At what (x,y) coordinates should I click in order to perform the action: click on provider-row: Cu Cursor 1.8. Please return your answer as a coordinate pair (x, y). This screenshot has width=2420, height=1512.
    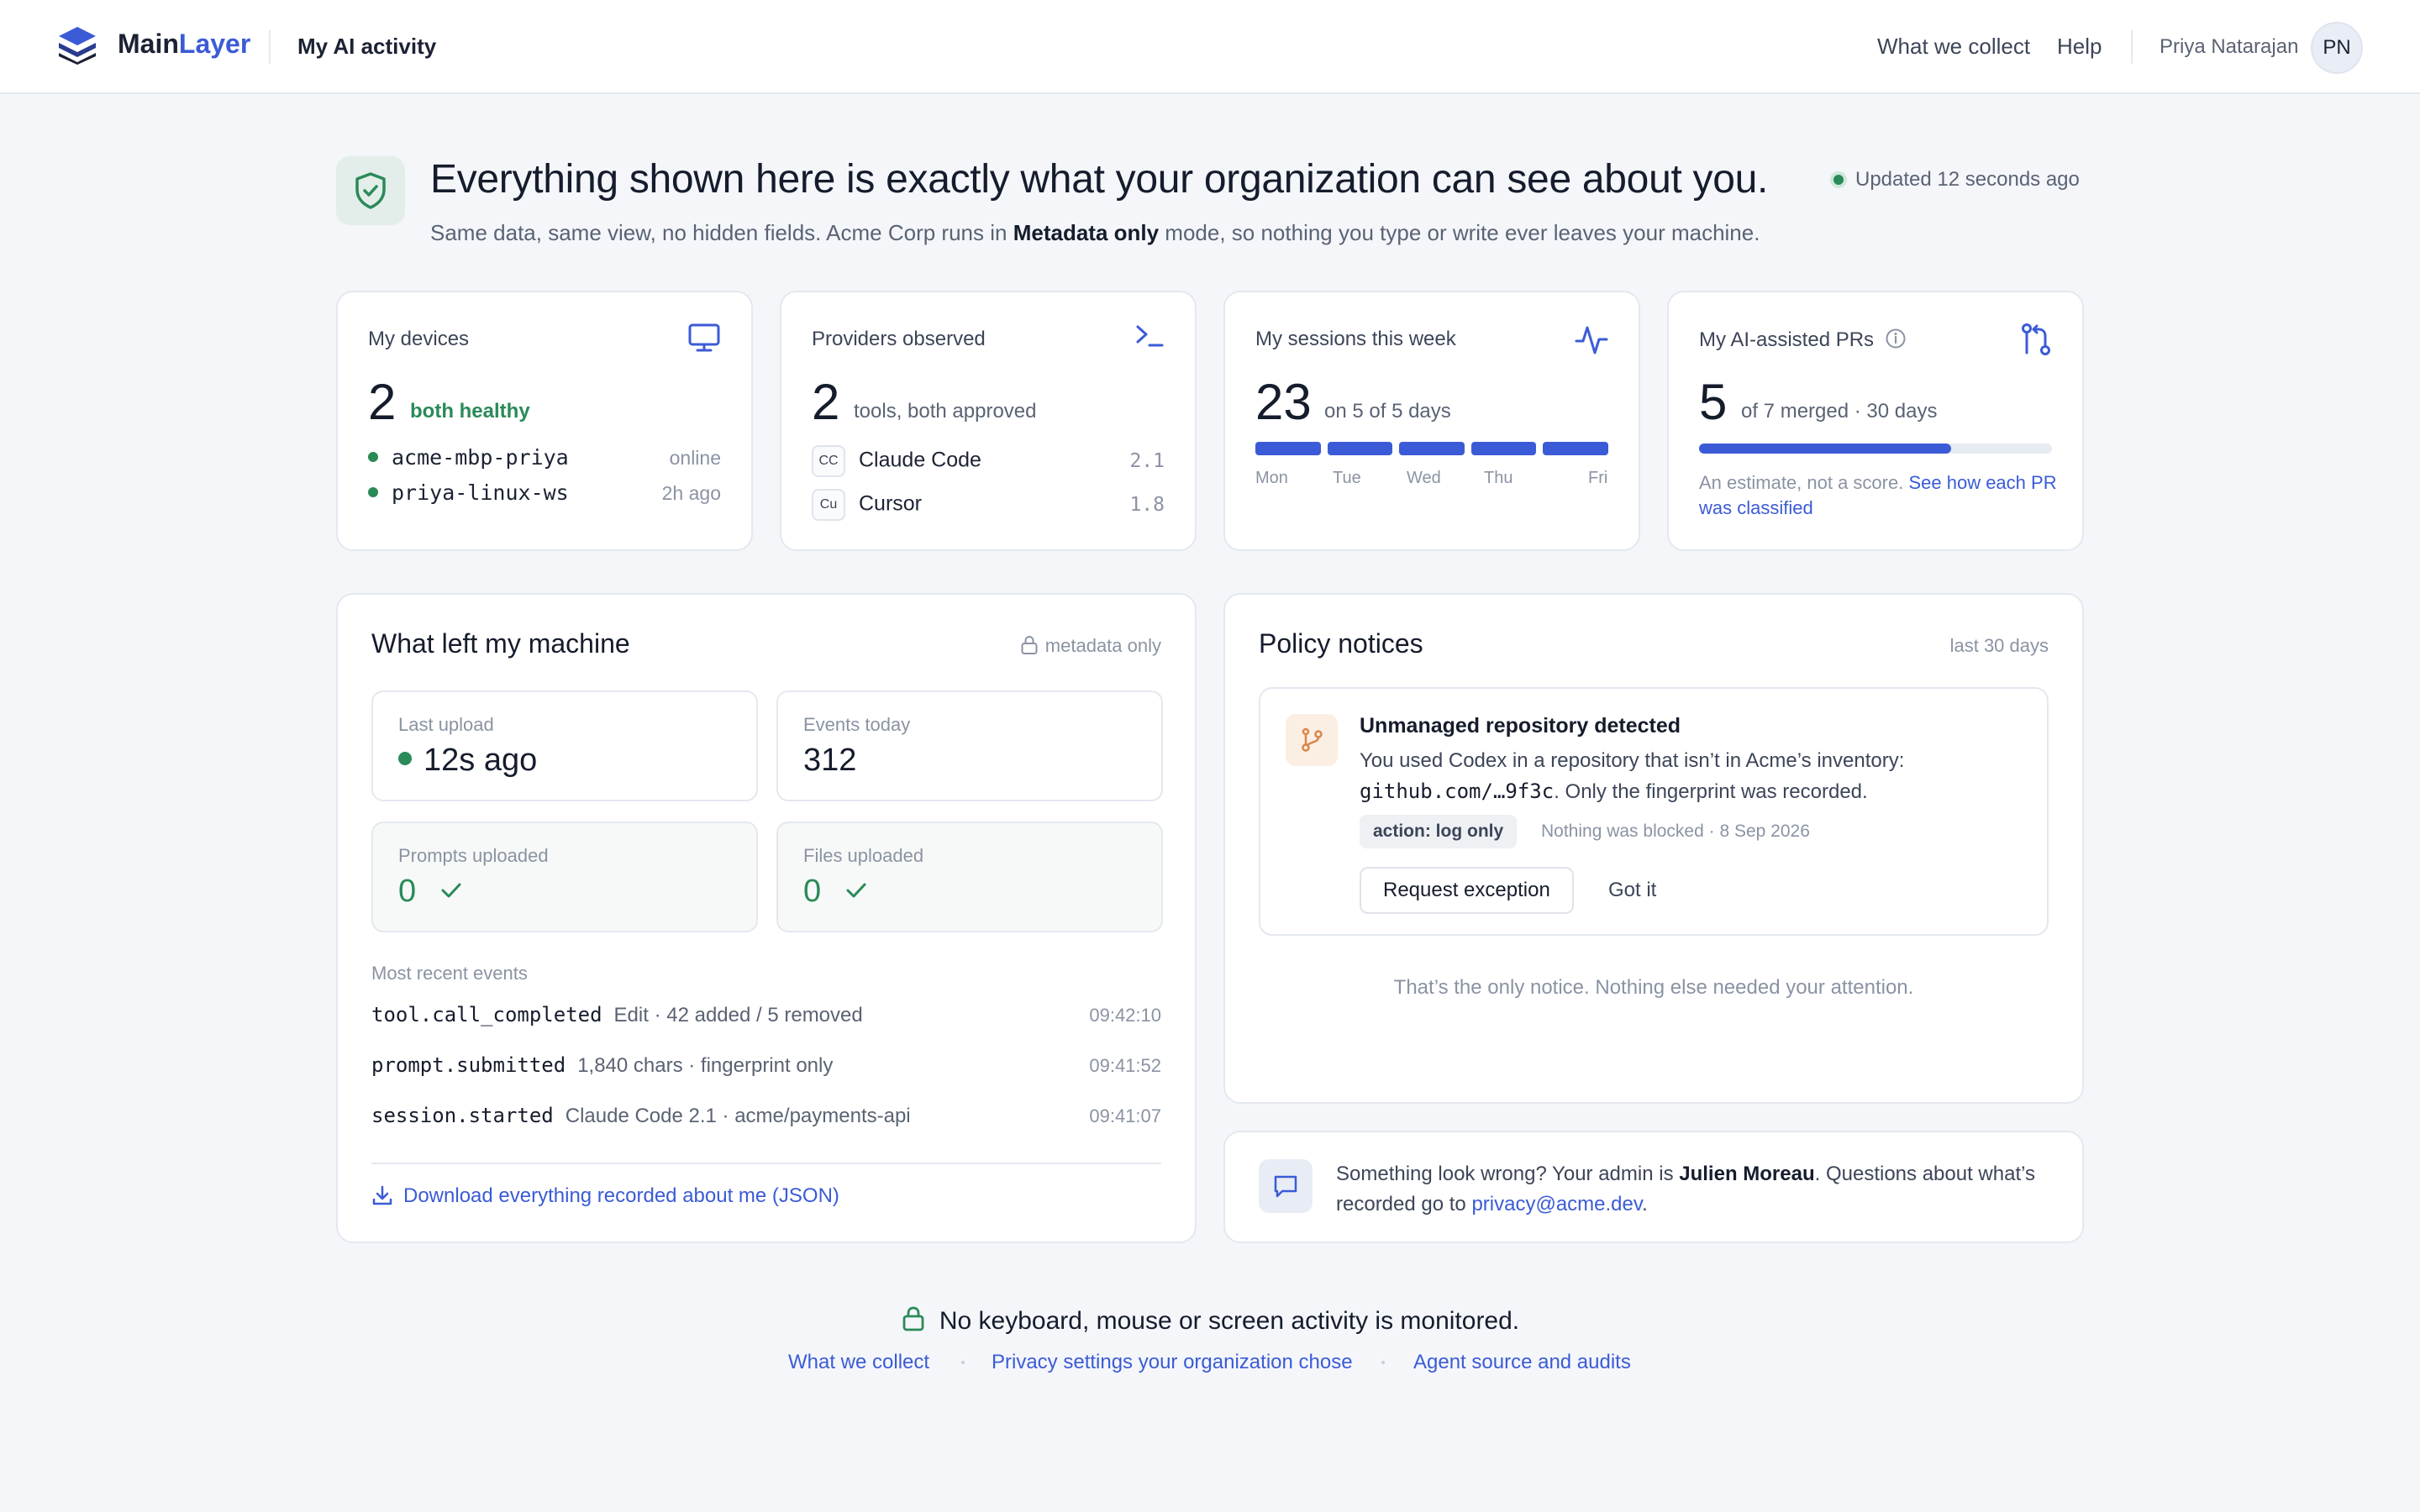
    Looking at the image, I should click on (989, 505).